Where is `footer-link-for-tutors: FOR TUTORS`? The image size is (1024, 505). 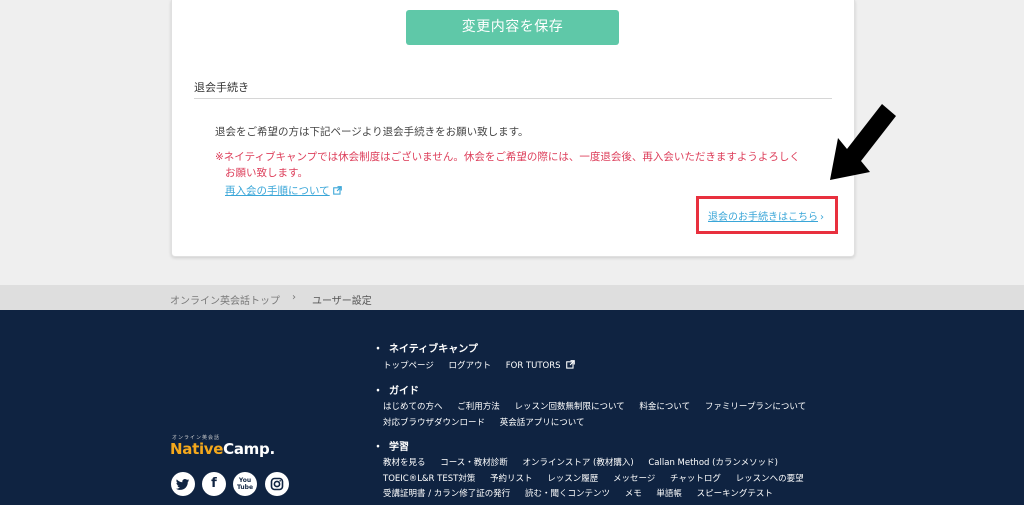
footer-link-for-tutors: FOR TUTORS is located at coordinates (533, 366).